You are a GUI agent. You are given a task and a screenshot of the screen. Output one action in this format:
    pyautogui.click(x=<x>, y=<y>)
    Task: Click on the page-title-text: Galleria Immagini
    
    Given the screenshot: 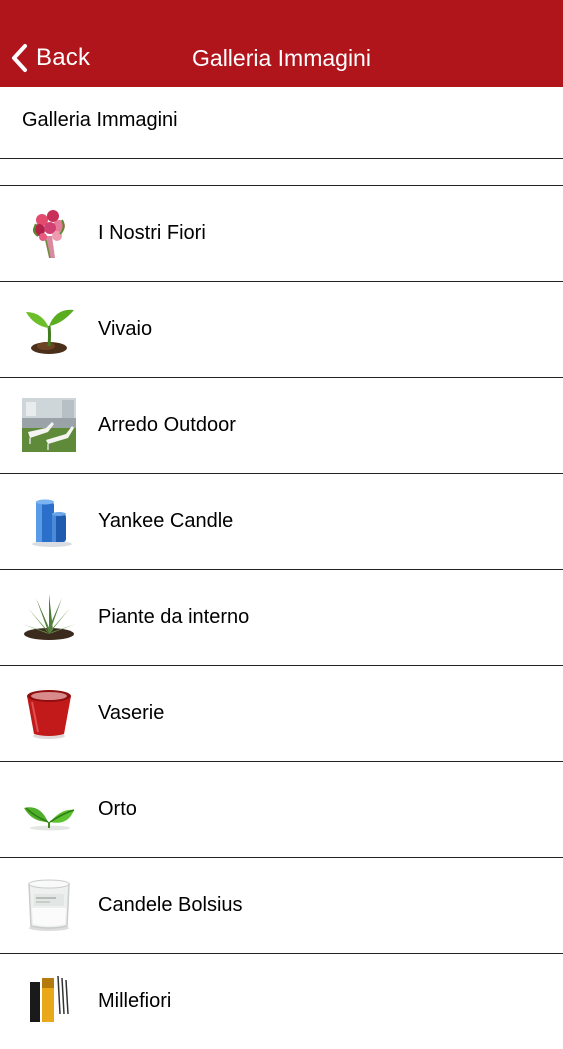 What is the action you would take?
    pyautogui.click(x=100, y=120)
    